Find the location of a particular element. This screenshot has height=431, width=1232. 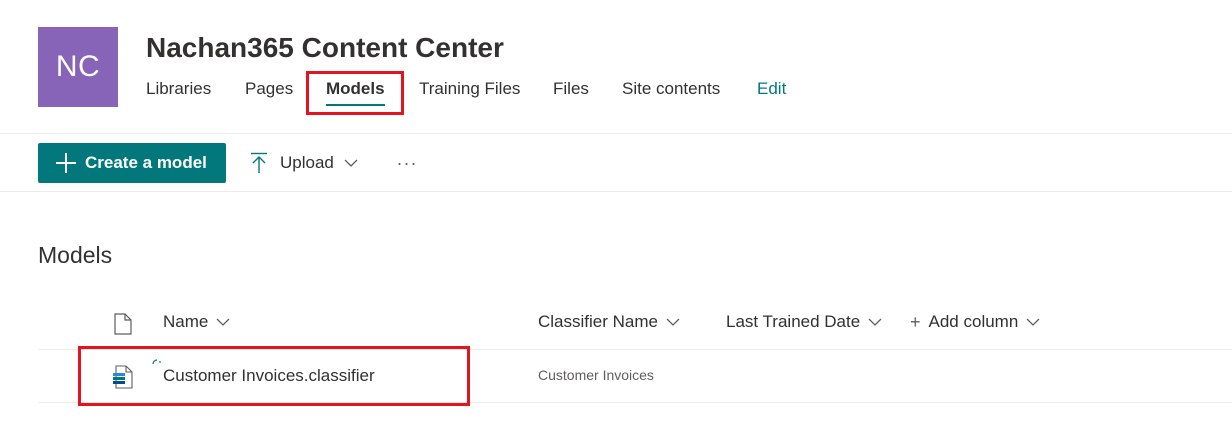

column-header-name-label: Name is located at coordinates (186, 321).